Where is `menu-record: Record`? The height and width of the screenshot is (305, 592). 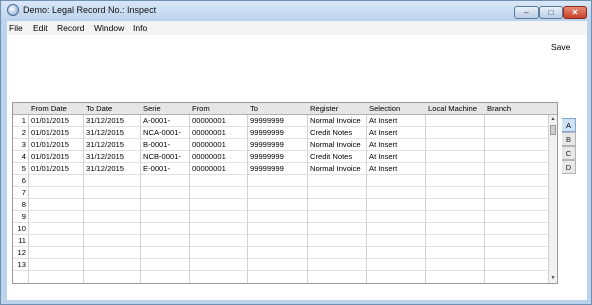 menu-record: Record is located at coordinates (70, 28).